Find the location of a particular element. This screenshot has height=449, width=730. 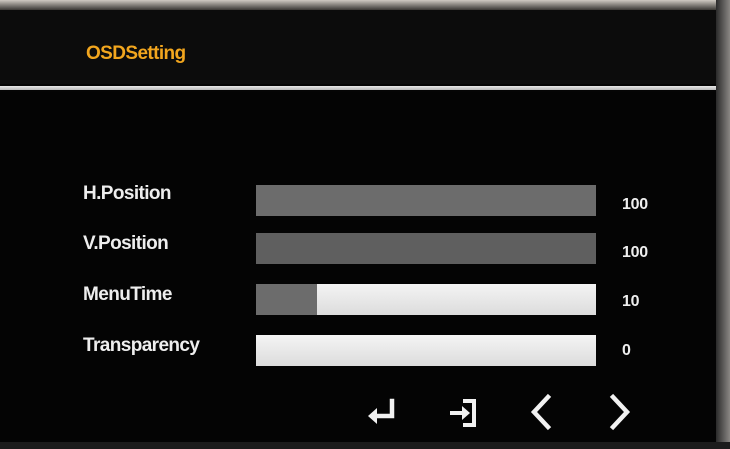

transparency-label: Transparency is located at coordinates (141, 345).